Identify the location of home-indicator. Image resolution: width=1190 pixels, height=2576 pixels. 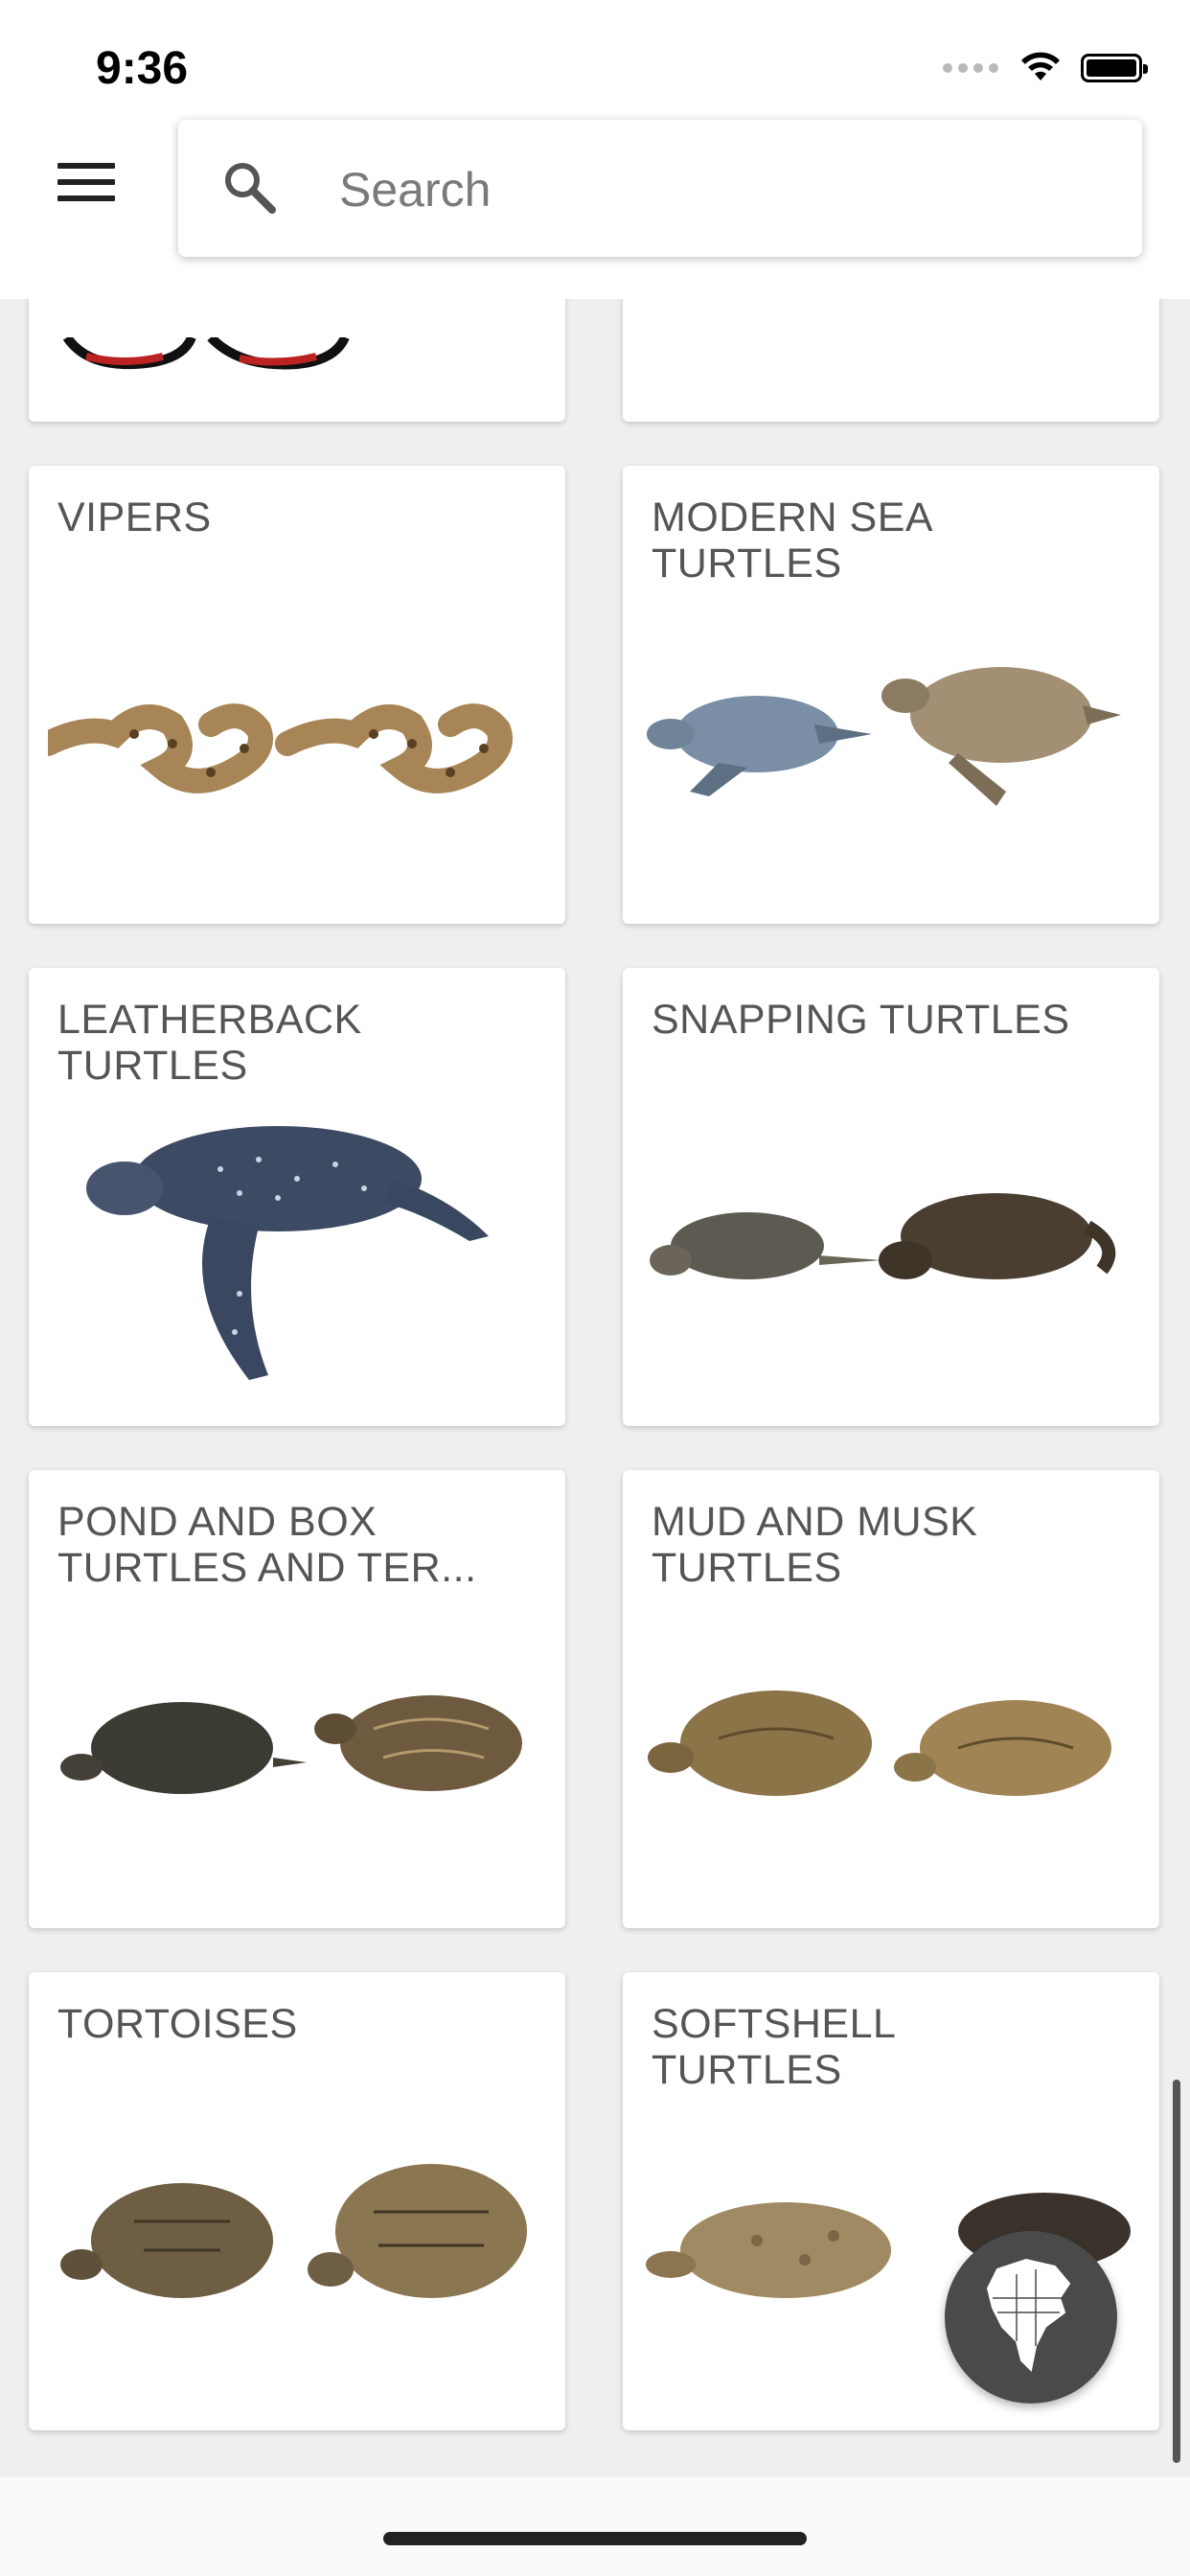
(595, 2538).